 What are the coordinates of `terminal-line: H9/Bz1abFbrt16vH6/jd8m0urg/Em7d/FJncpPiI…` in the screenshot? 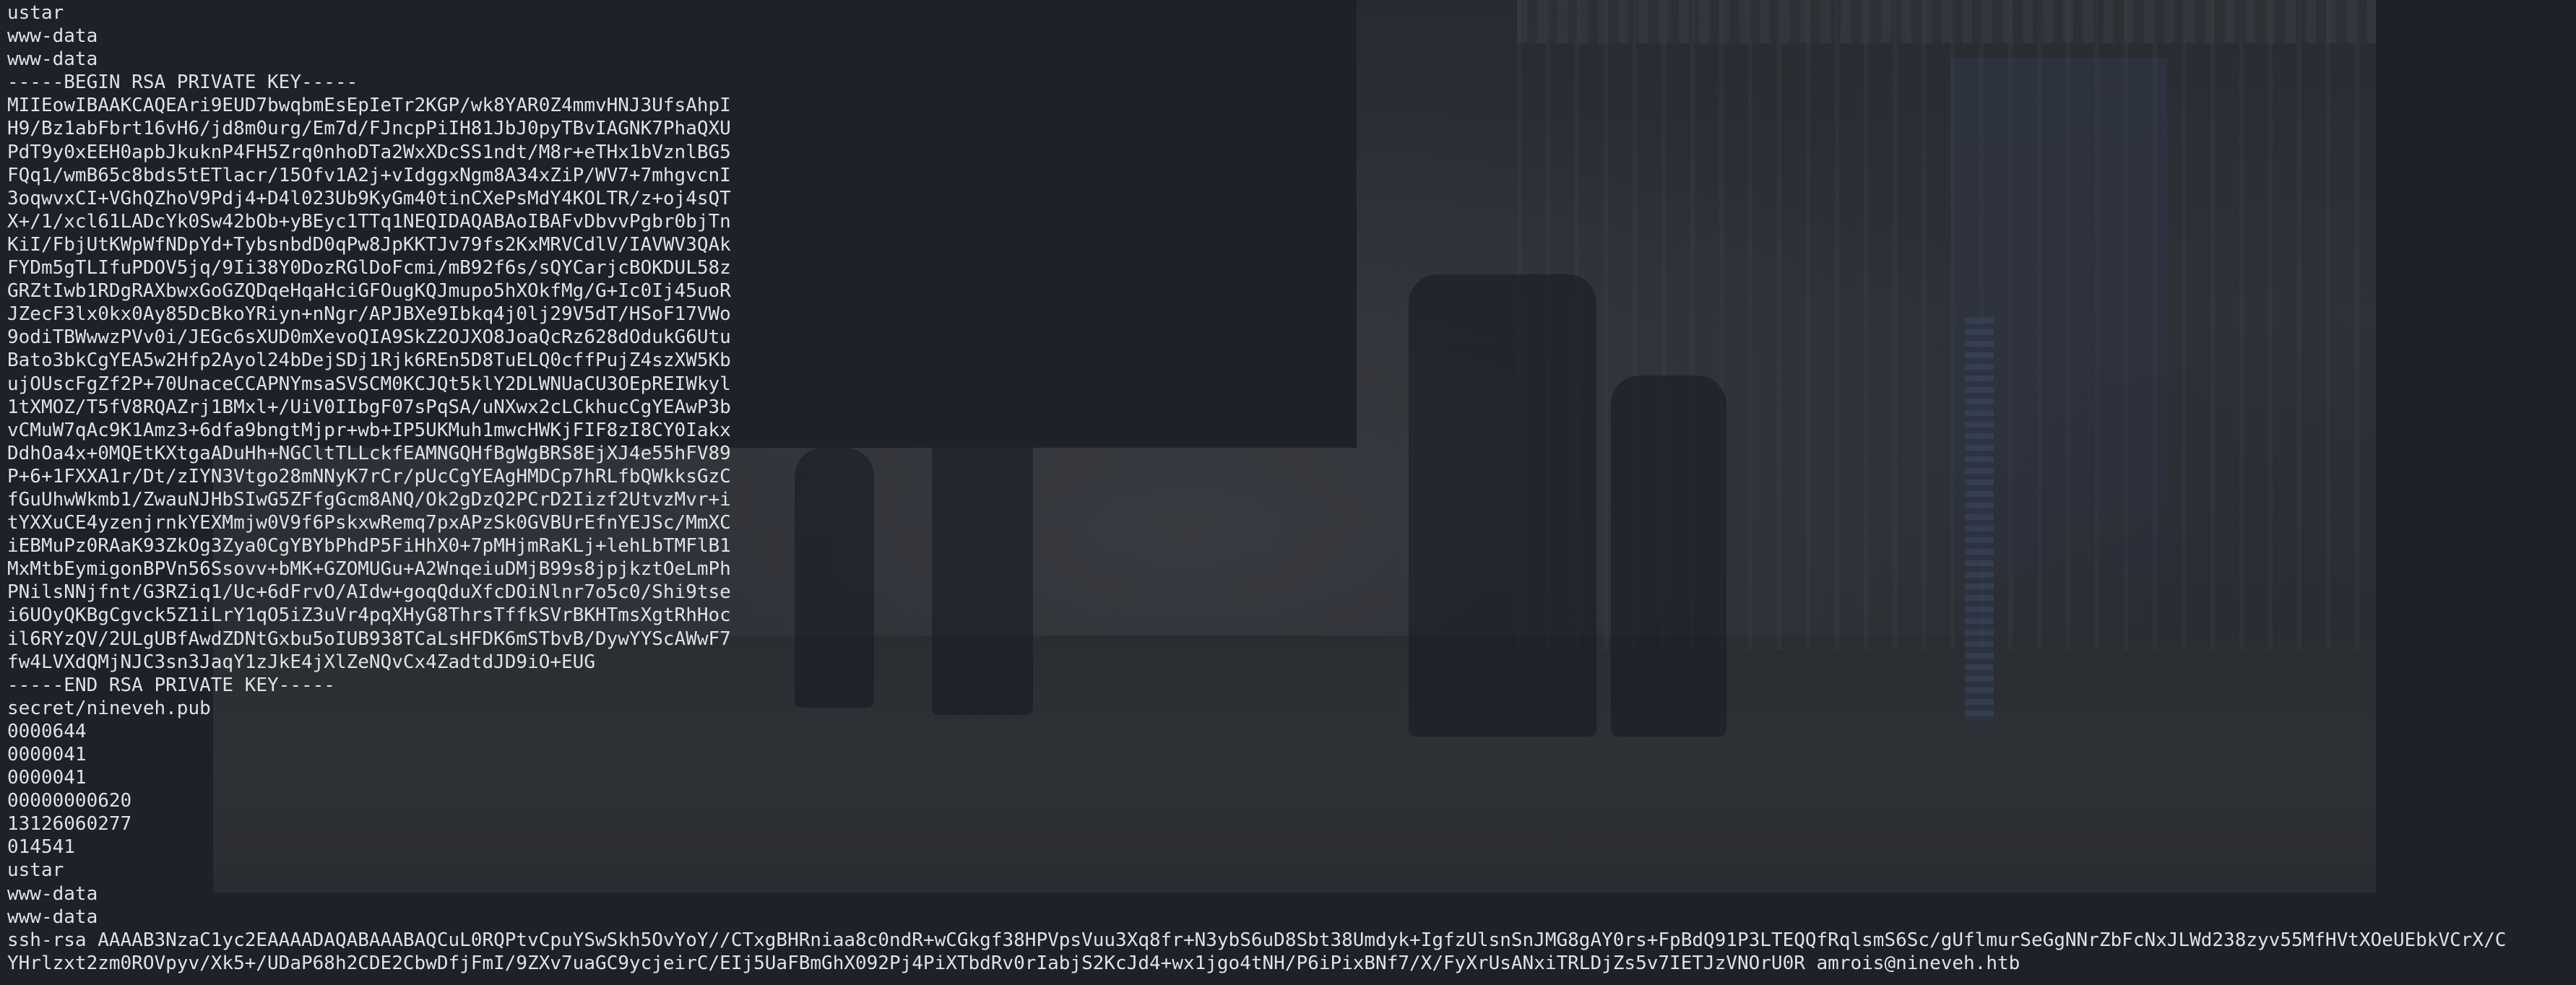 It's located at (369, 129).